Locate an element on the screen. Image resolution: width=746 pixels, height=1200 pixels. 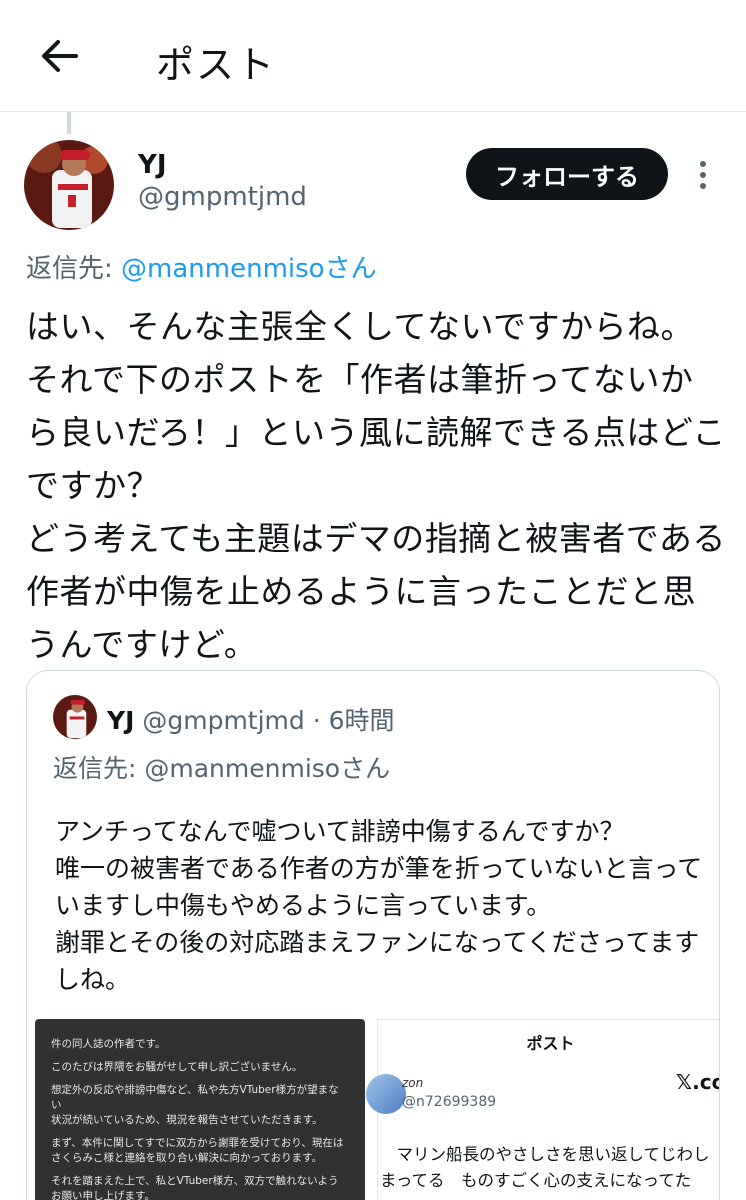
arrow-left-icon is located at coordinates (60, 56).